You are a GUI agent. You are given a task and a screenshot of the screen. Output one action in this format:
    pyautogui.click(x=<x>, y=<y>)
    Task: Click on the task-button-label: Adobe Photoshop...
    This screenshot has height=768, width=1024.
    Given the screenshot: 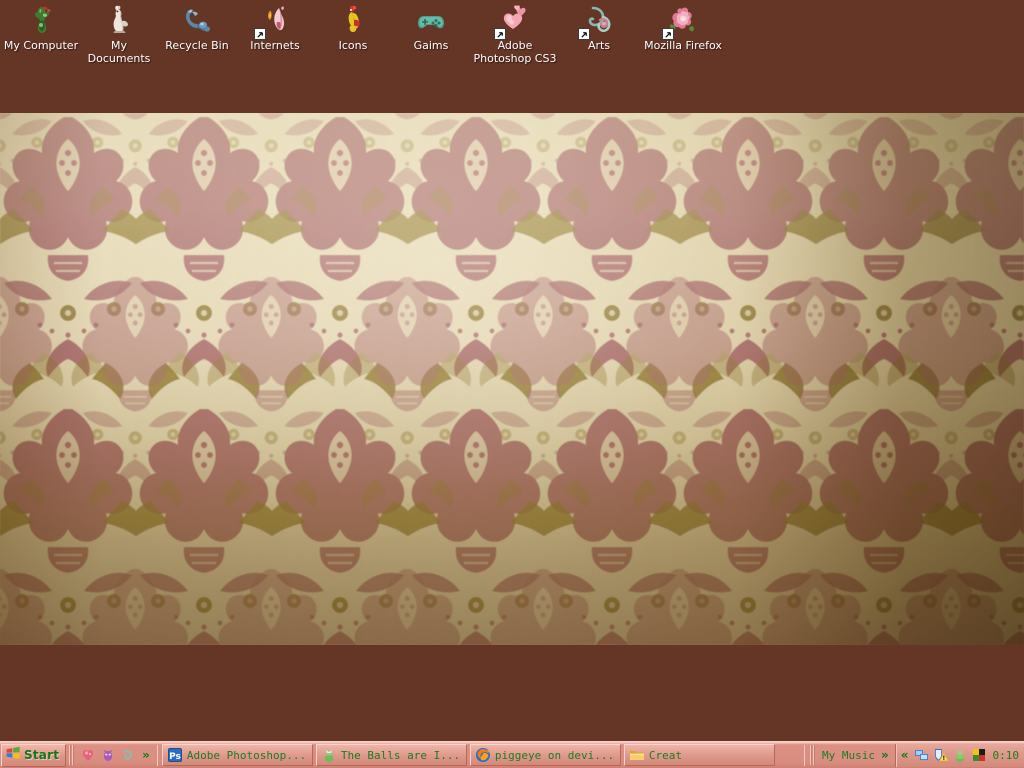 What is the action you would take?
    pyautogui.click(x=246, y=755)
    